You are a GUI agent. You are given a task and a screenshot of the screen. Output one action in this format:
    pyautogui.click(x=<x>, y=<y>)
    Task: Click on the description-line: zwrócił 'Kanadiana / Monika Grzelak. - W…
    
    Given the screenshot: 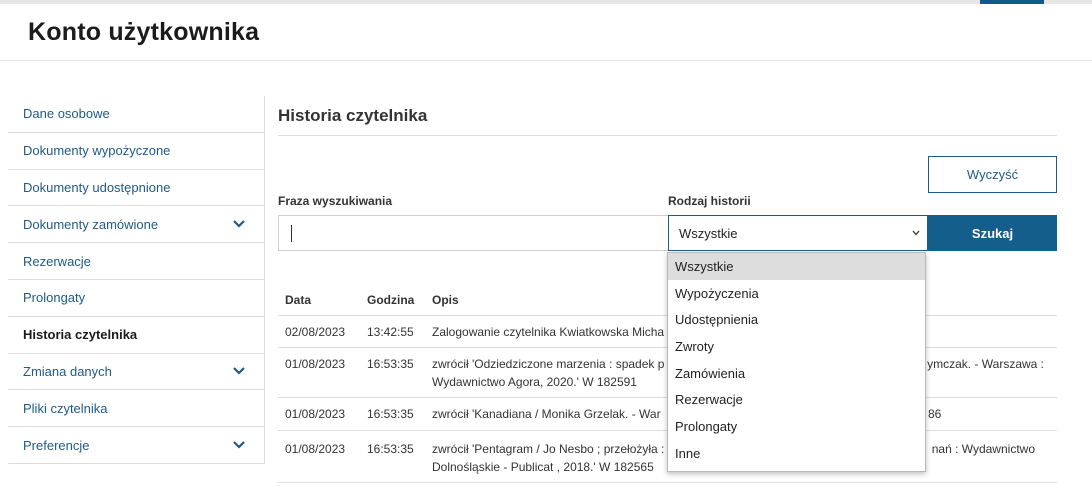 What is the action you would take?
    pyautogui.click(x=546, y=414)
    